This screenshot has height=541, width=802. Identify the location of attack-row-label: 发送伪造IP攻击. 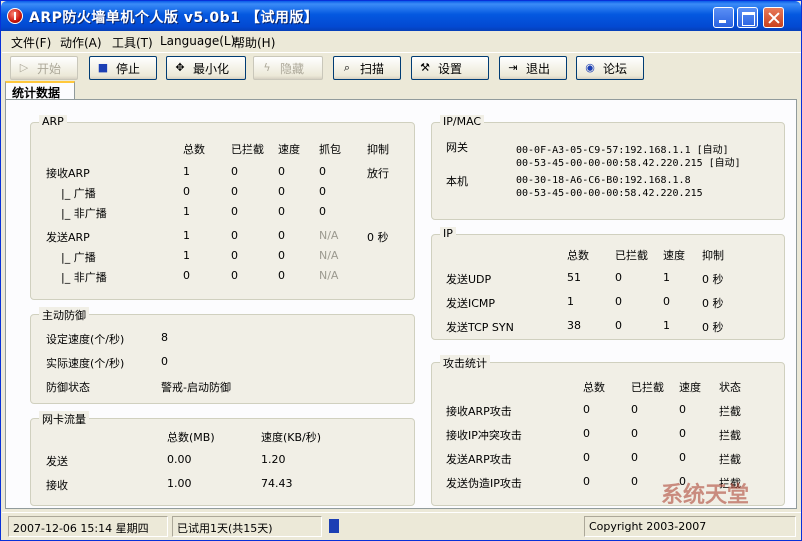
(484, 483).